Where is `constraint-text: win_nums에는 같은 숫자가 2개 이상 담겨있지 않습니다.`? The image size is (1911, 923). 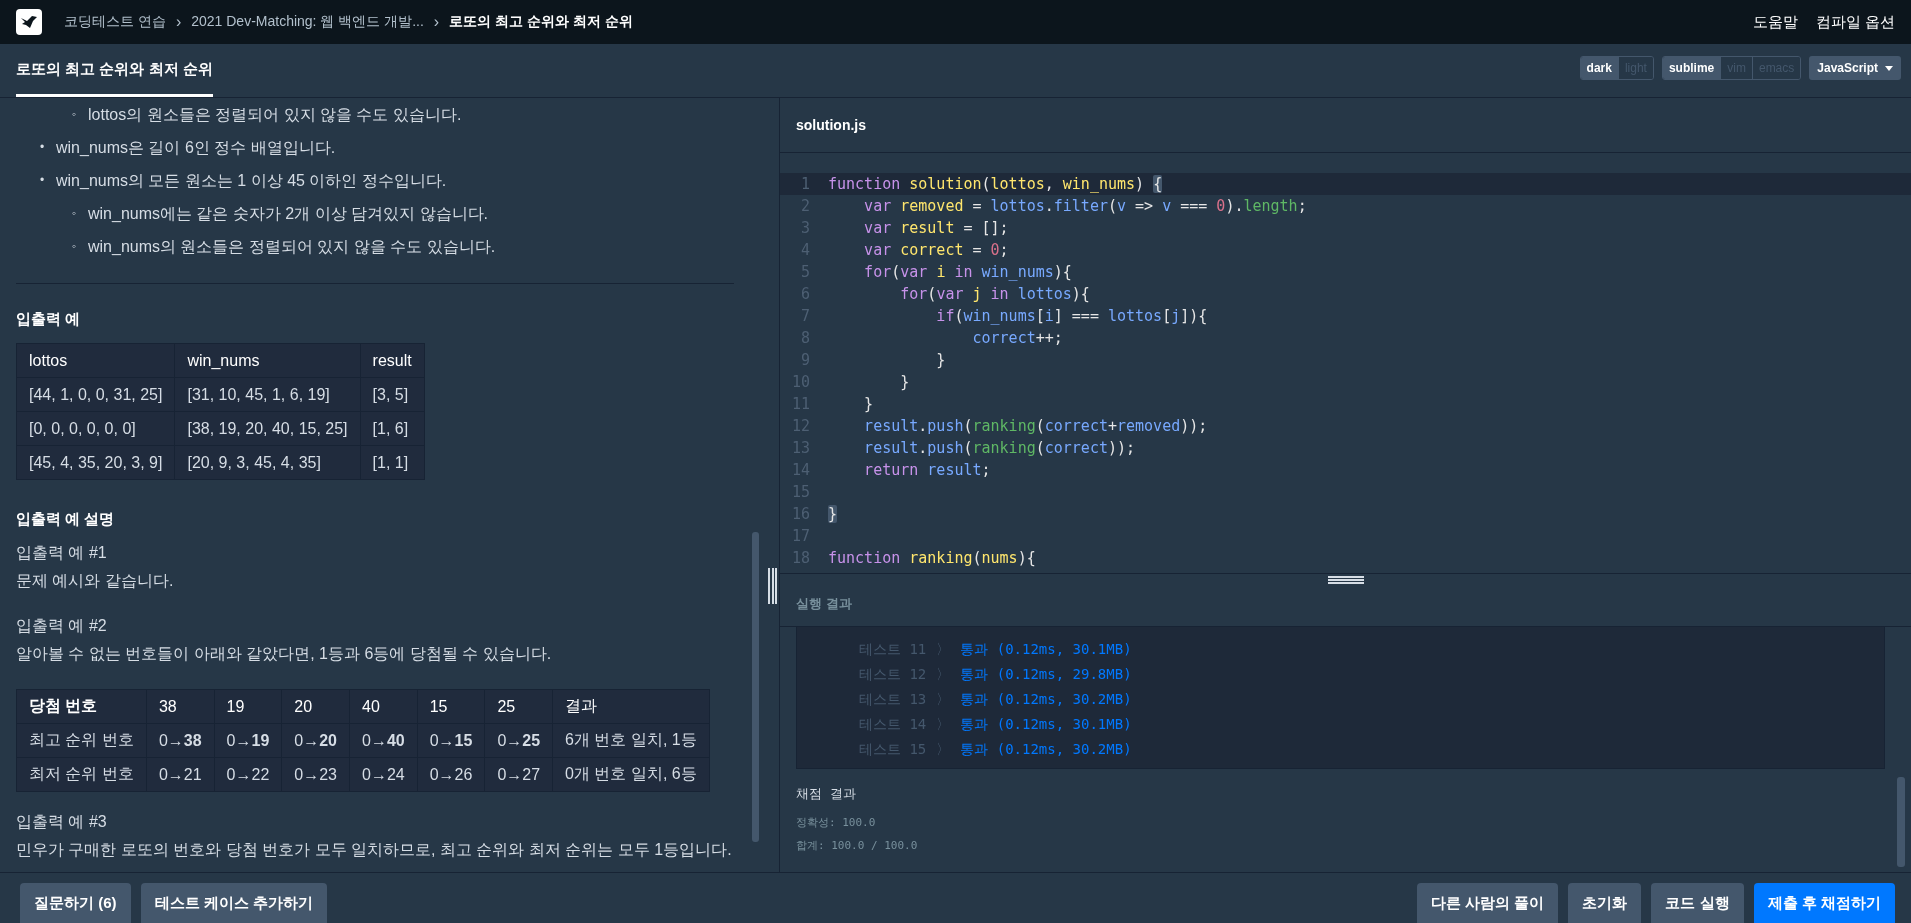
constraint-text: win_nums에는 같은 숫자가 2개 이상 담겨있지 않습니다. is located at coordinates (288, 214).